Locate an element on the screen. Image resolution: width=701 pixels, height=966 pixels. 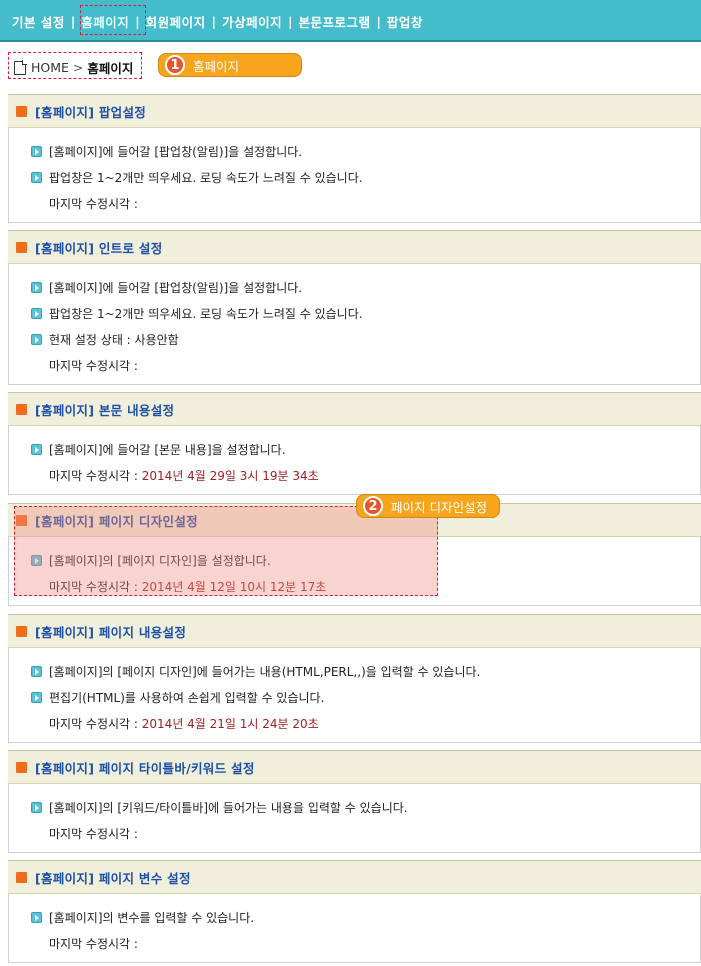
list-item: [홈페이지]에 들어갈 [본문 내용]을 설정합니다. is located at coordinates (365, 449).